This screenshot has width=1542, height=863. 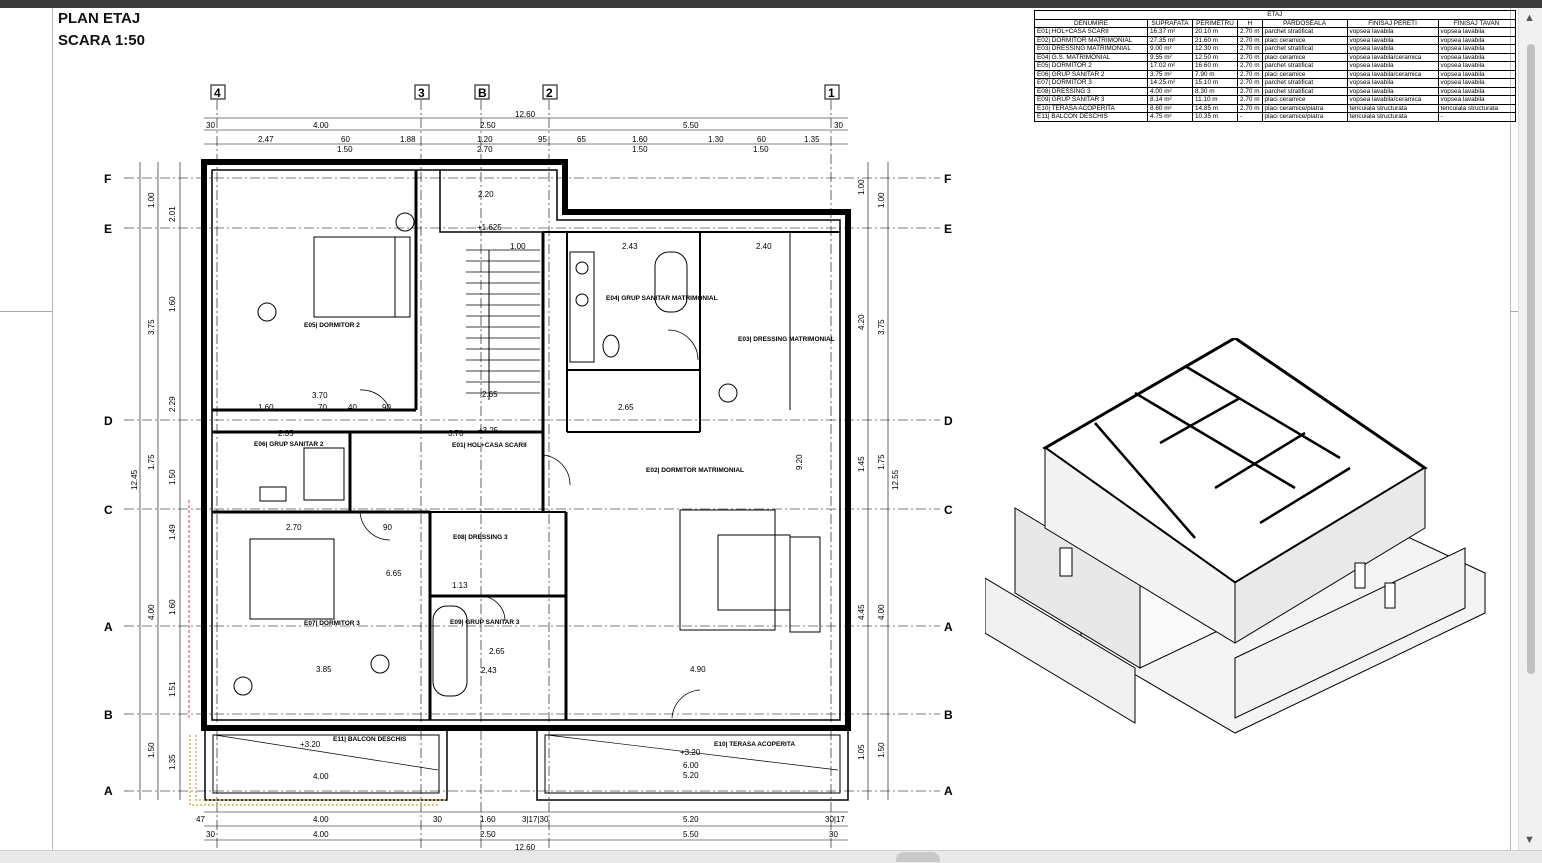 I want to click on dim-label: 3|17|30, so click(x=535, y=819).